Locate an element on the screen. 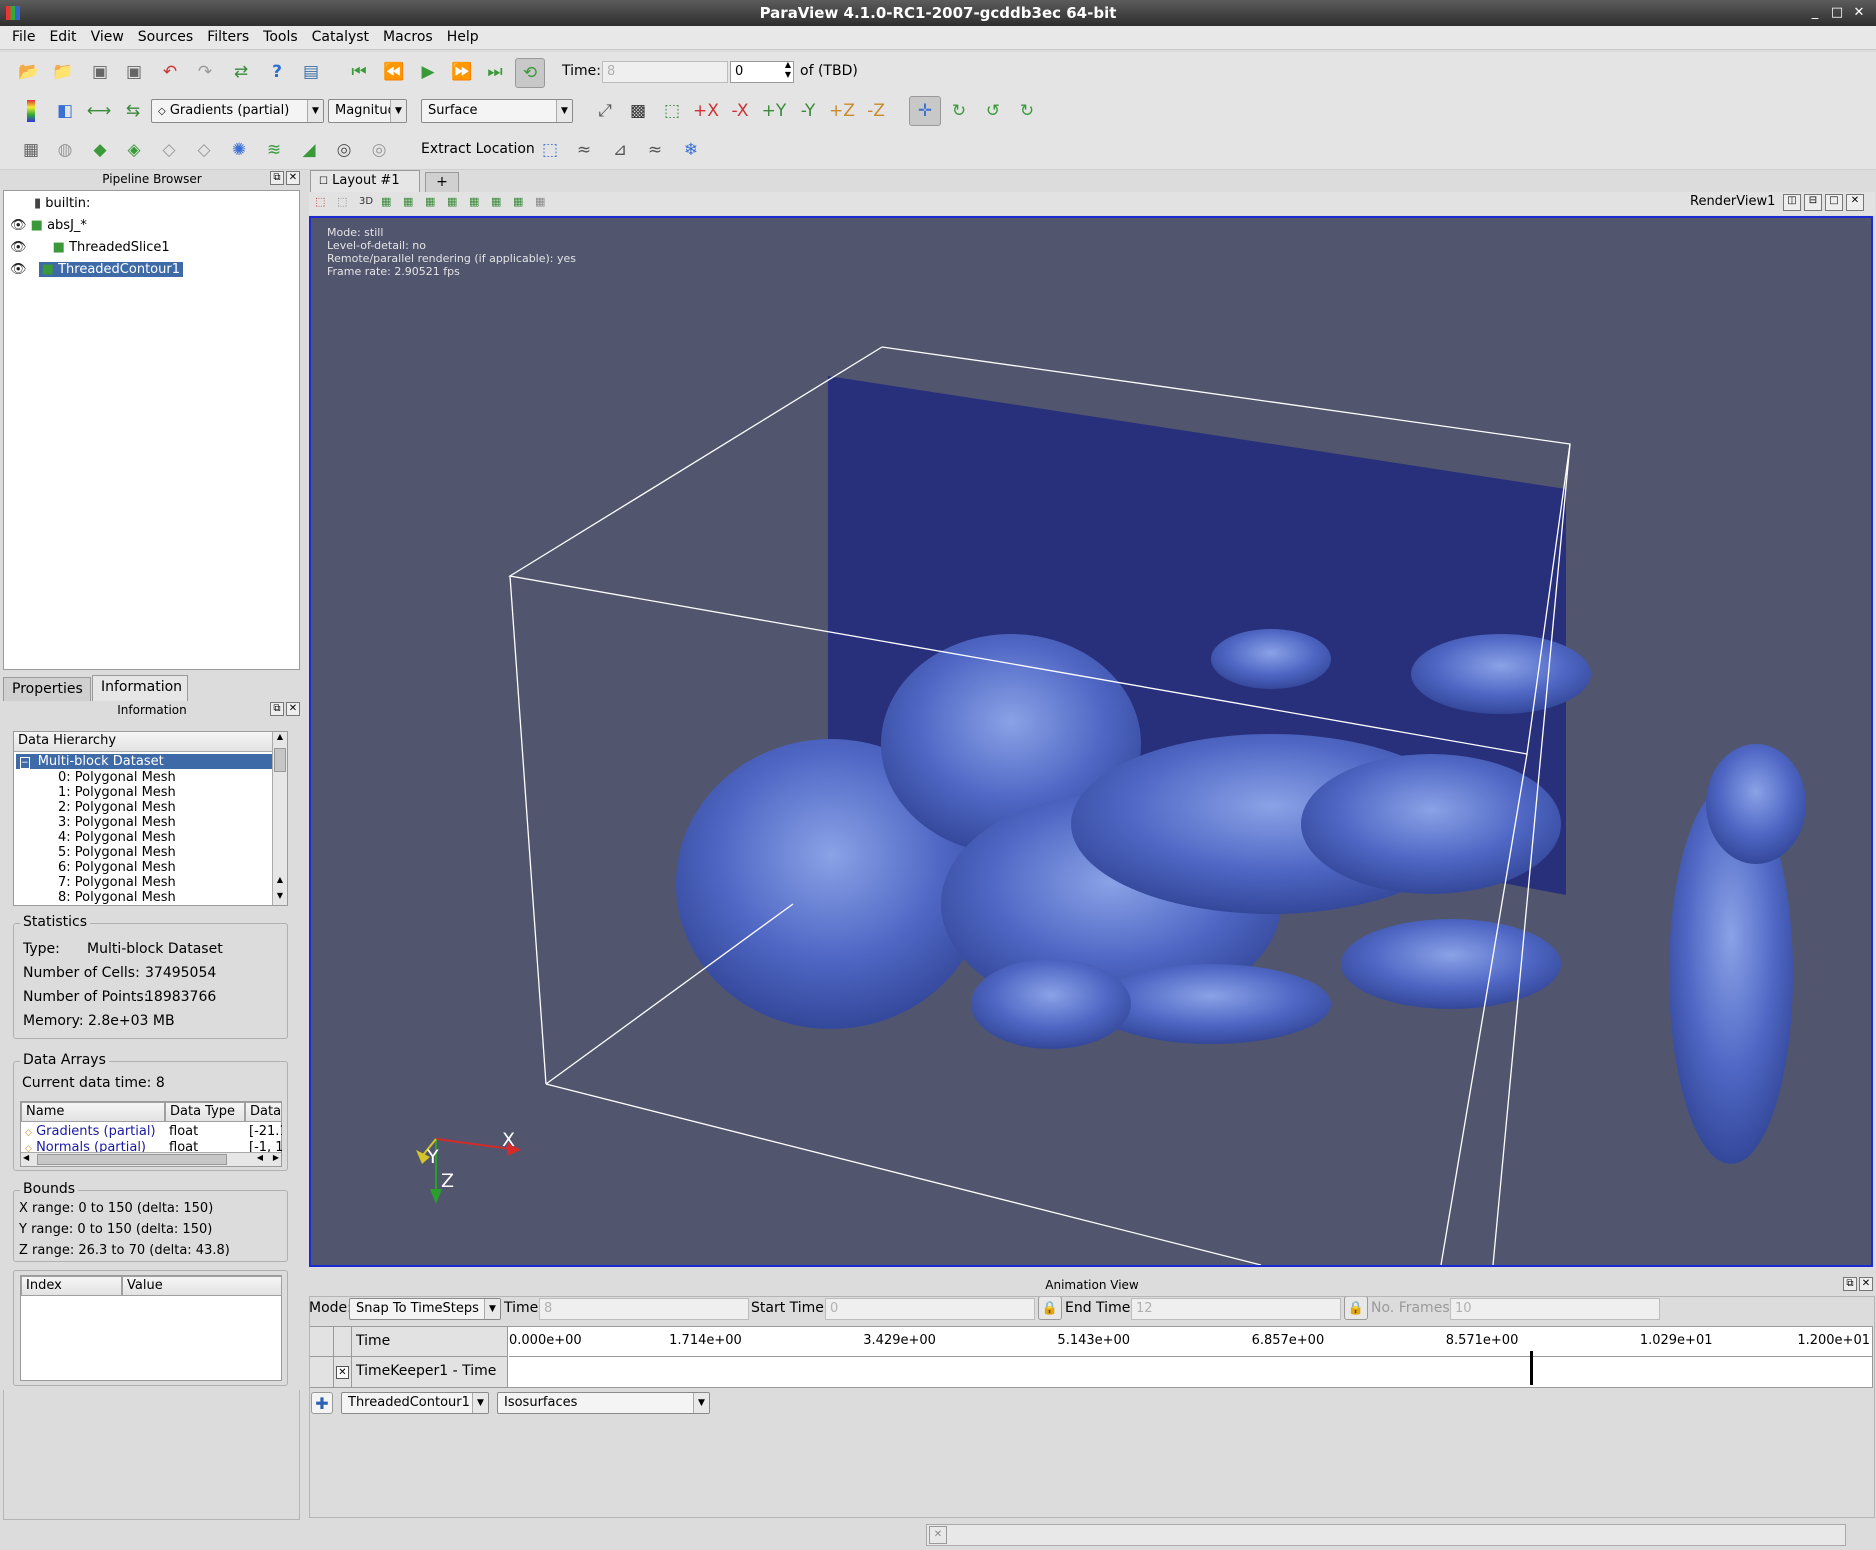  edit-colormap-icon: ◧ is located at coordinates (65, 111).